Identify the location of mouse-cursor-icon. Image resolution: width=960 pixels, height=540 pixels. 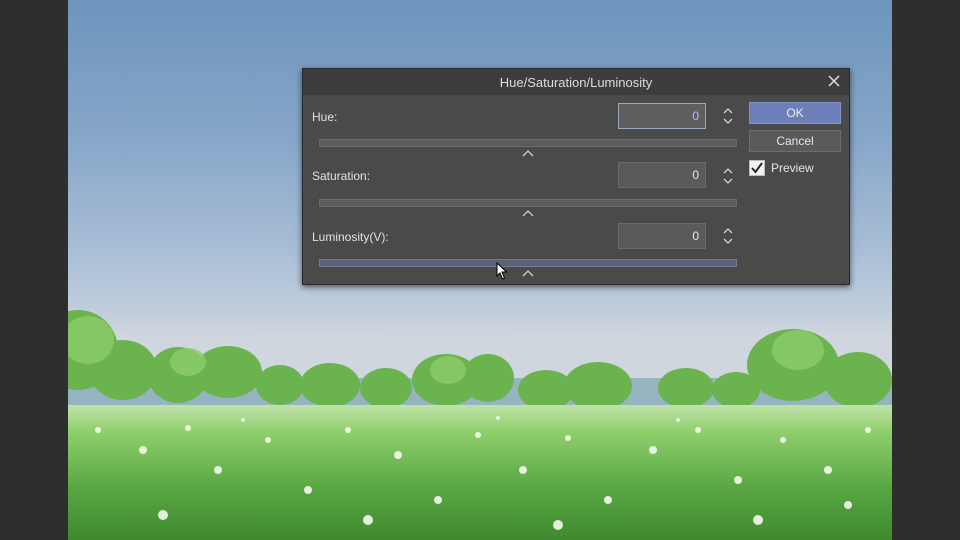
(502, 271).